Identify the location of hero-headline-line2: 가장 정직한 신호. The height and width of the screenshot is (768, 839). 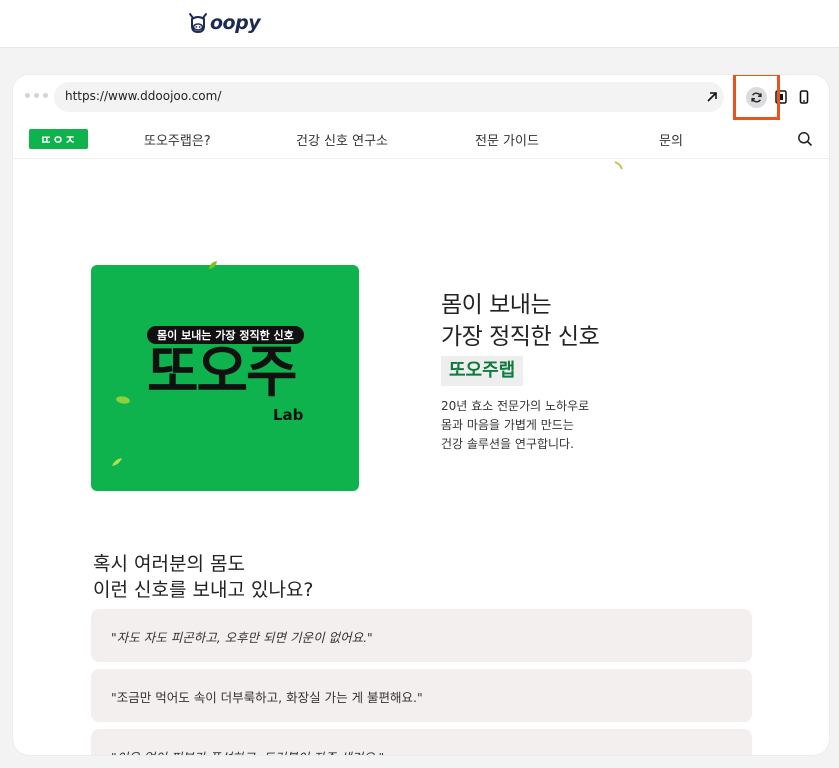
(520, 337).